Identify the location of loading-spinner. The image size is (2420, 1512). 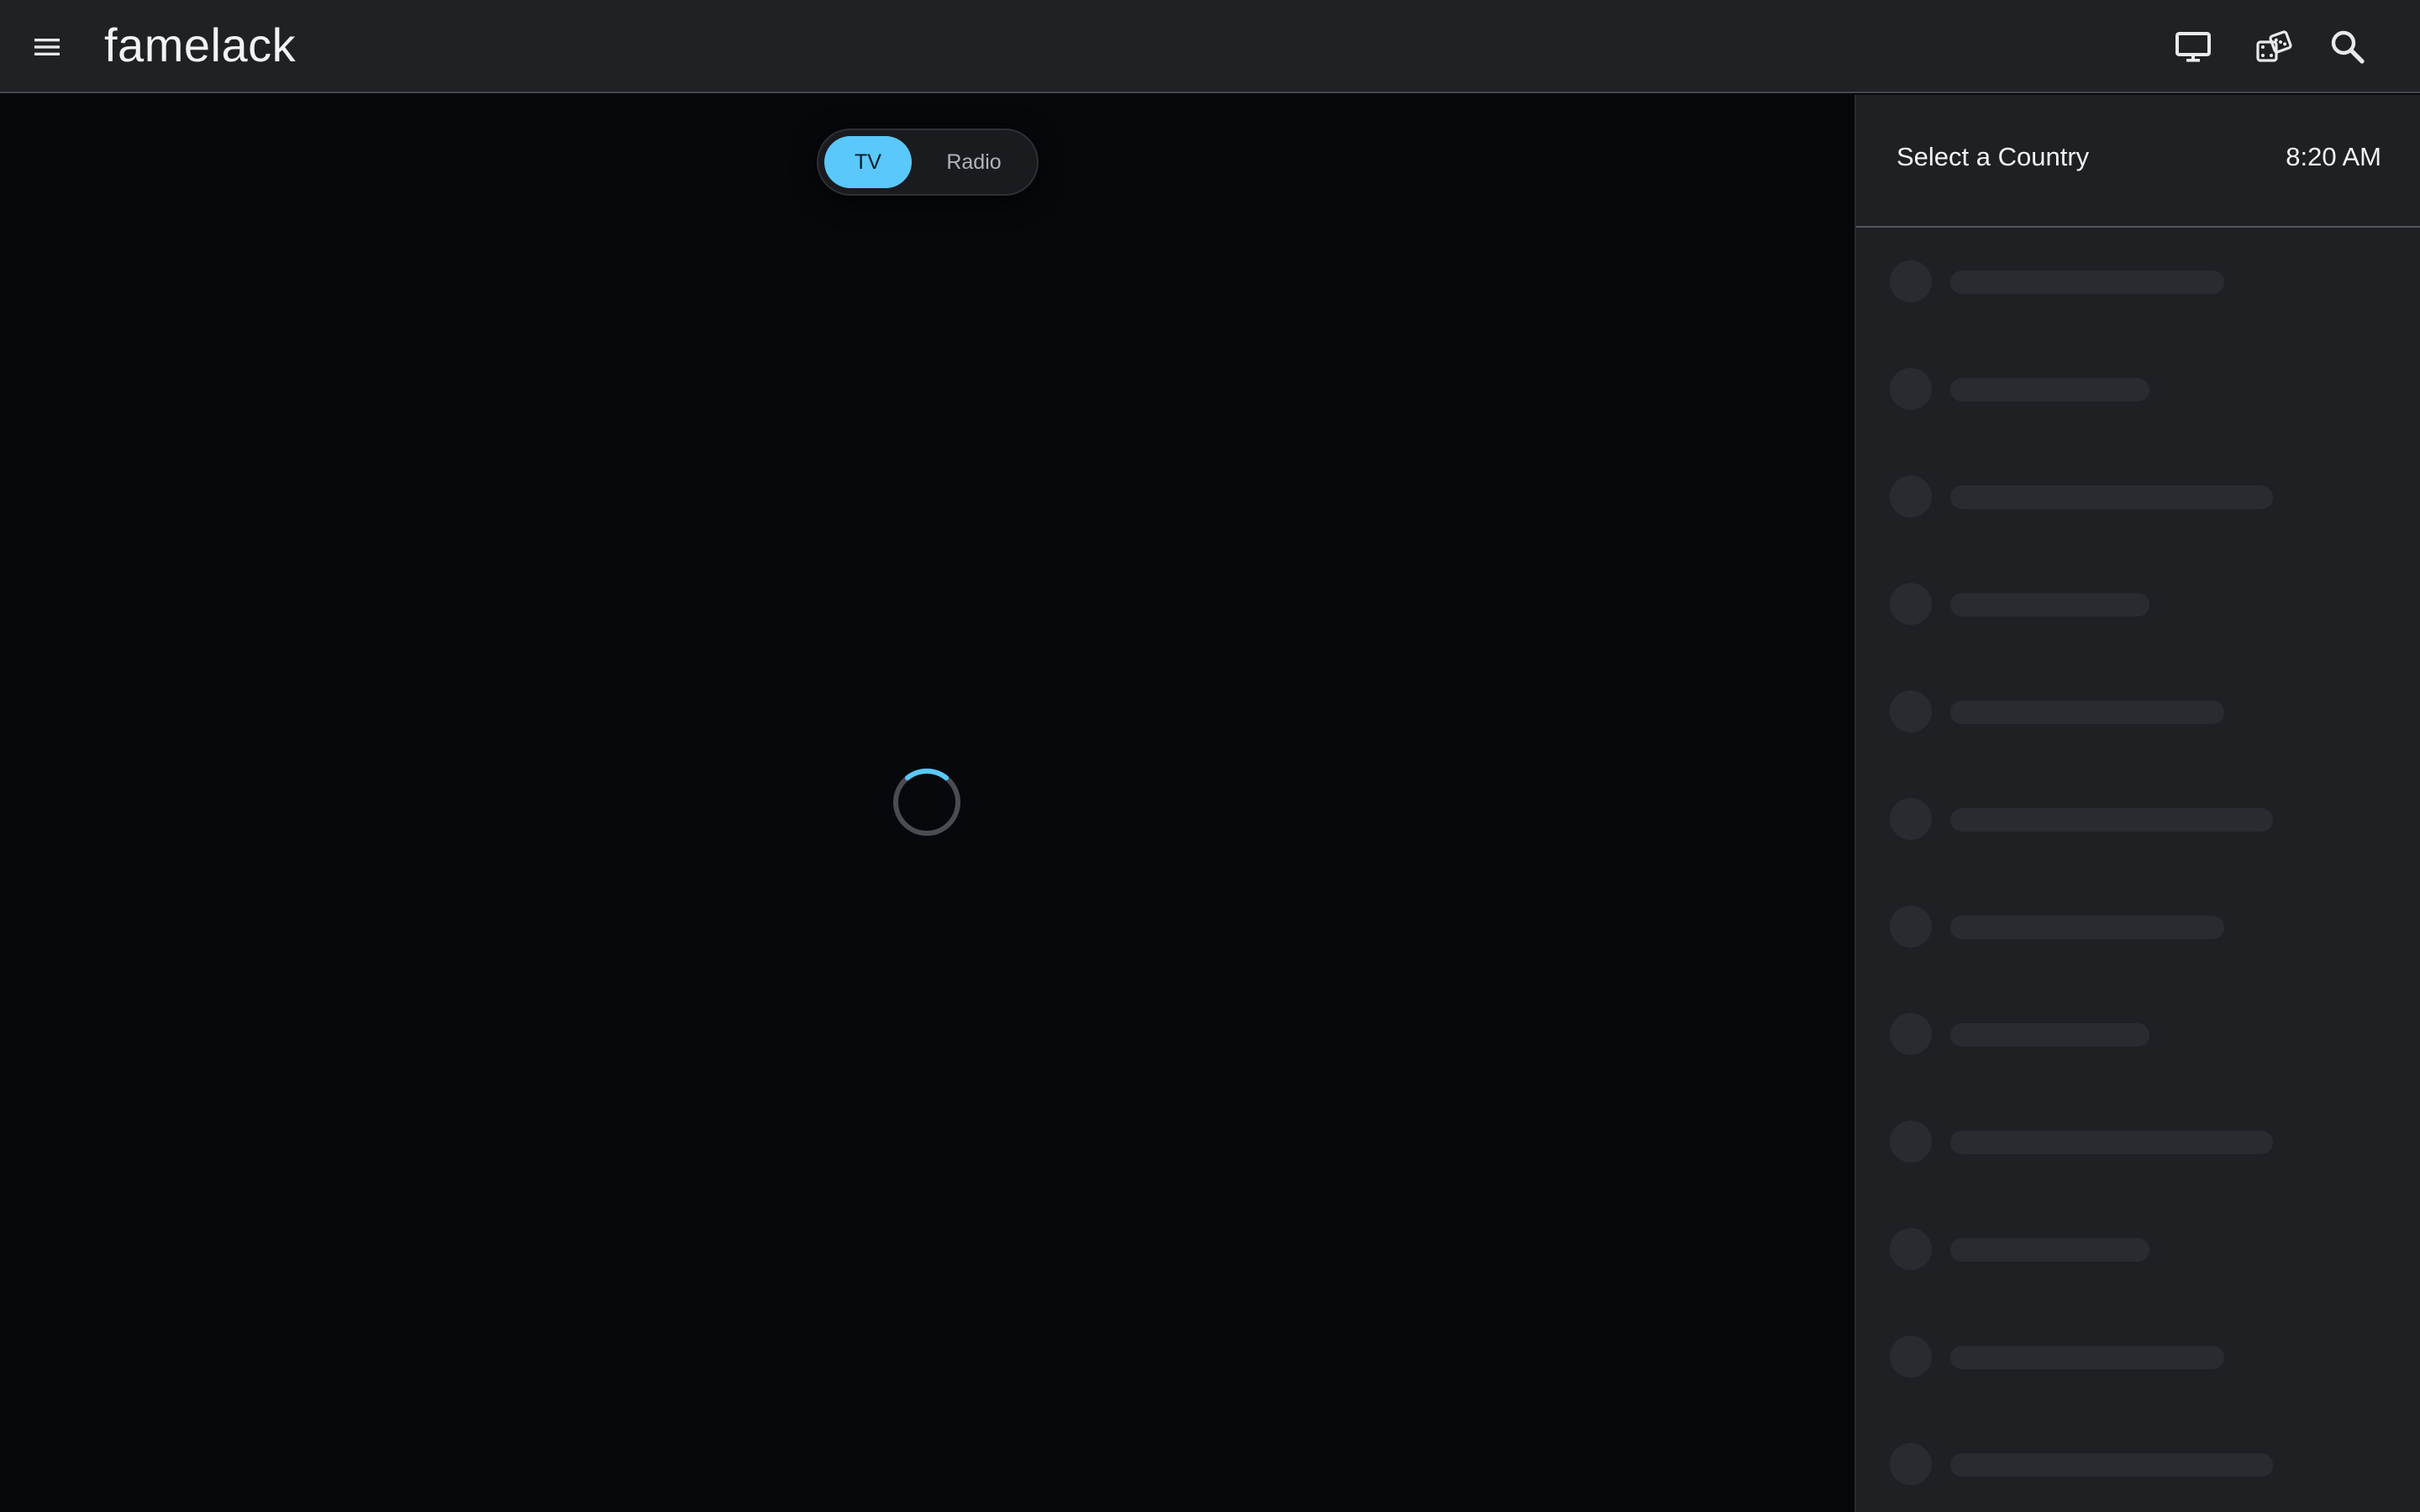
(927, 802).